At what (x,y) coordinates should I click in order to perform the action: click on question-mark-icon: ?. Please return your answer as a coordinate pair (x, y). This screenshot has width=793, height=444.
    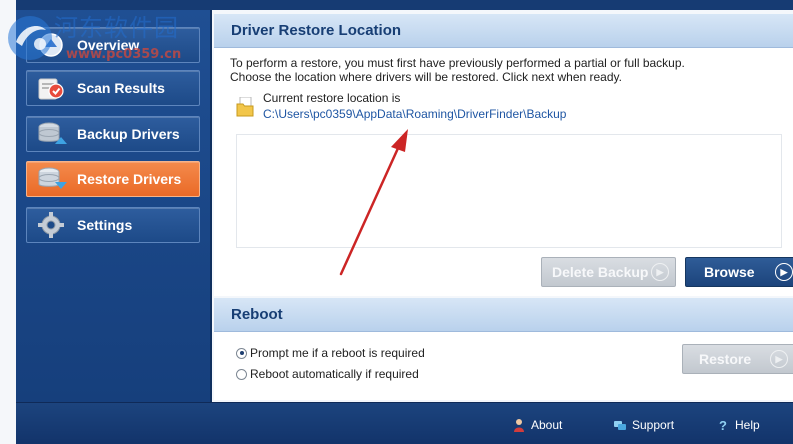
    Looking at the image, I should click on (723, 425).